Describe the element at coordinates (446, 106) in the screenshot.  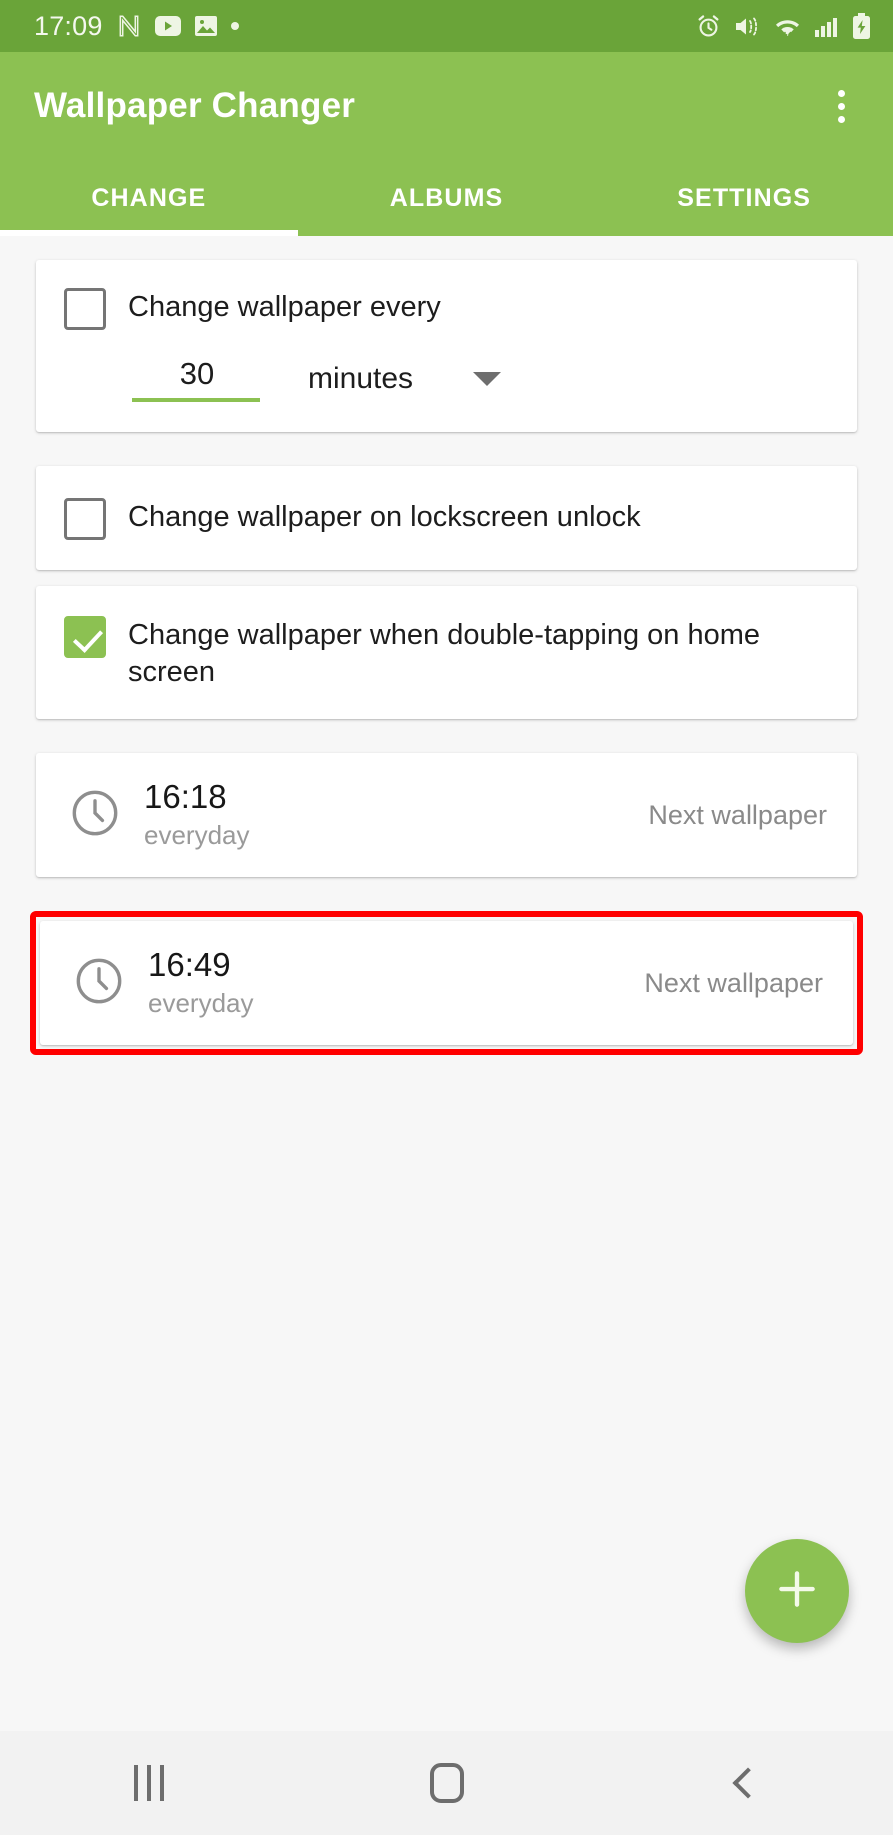
I see `app-bar: Wallpaper Changer` at that location.